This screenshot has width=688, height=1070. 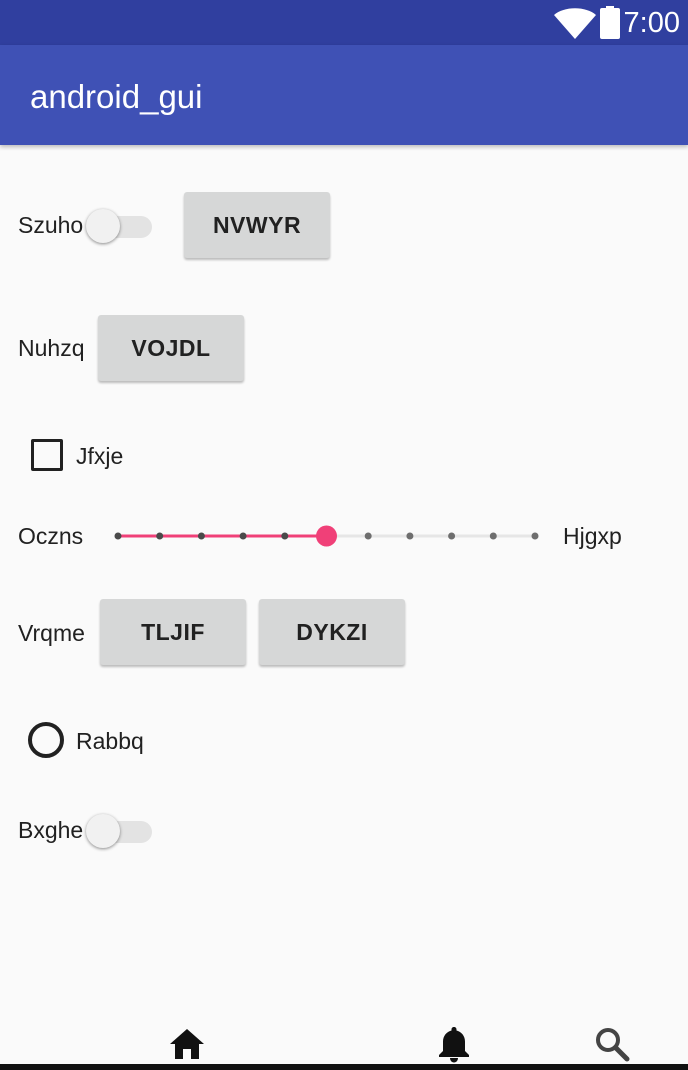 I want to click on discrete-slider, so click(x=328, y=536).